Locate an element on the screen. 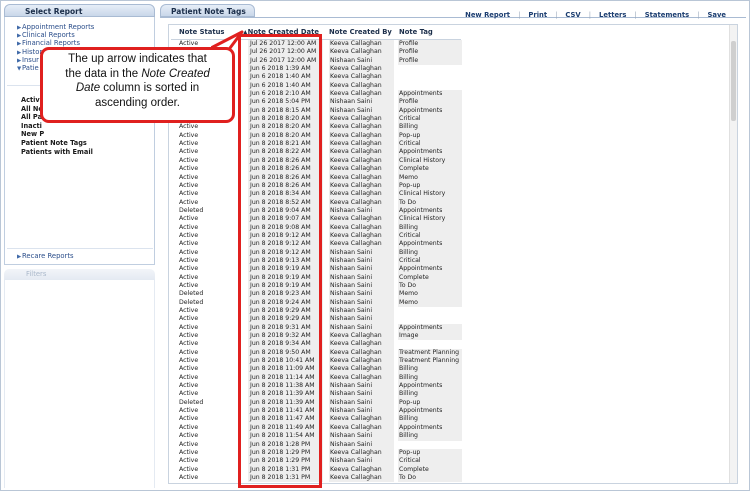 The width and height of the screenshot is (750, 491). cell-note-tag: Image is located at coordinates (430, 336).